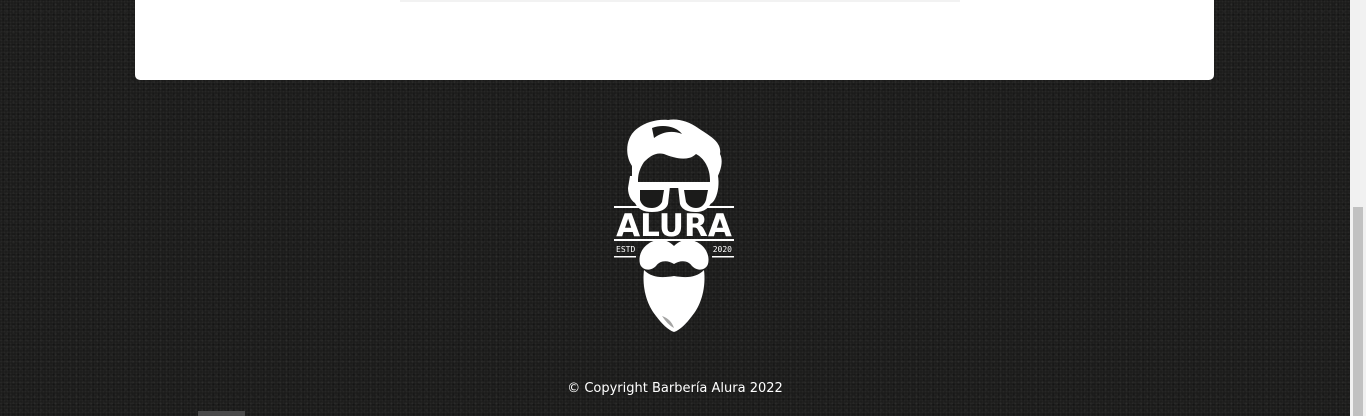 This screenshot has width=1366, height=416. Describe the element at coordinates (680, 1) in the screenshot. I see `card-divider` at that location.